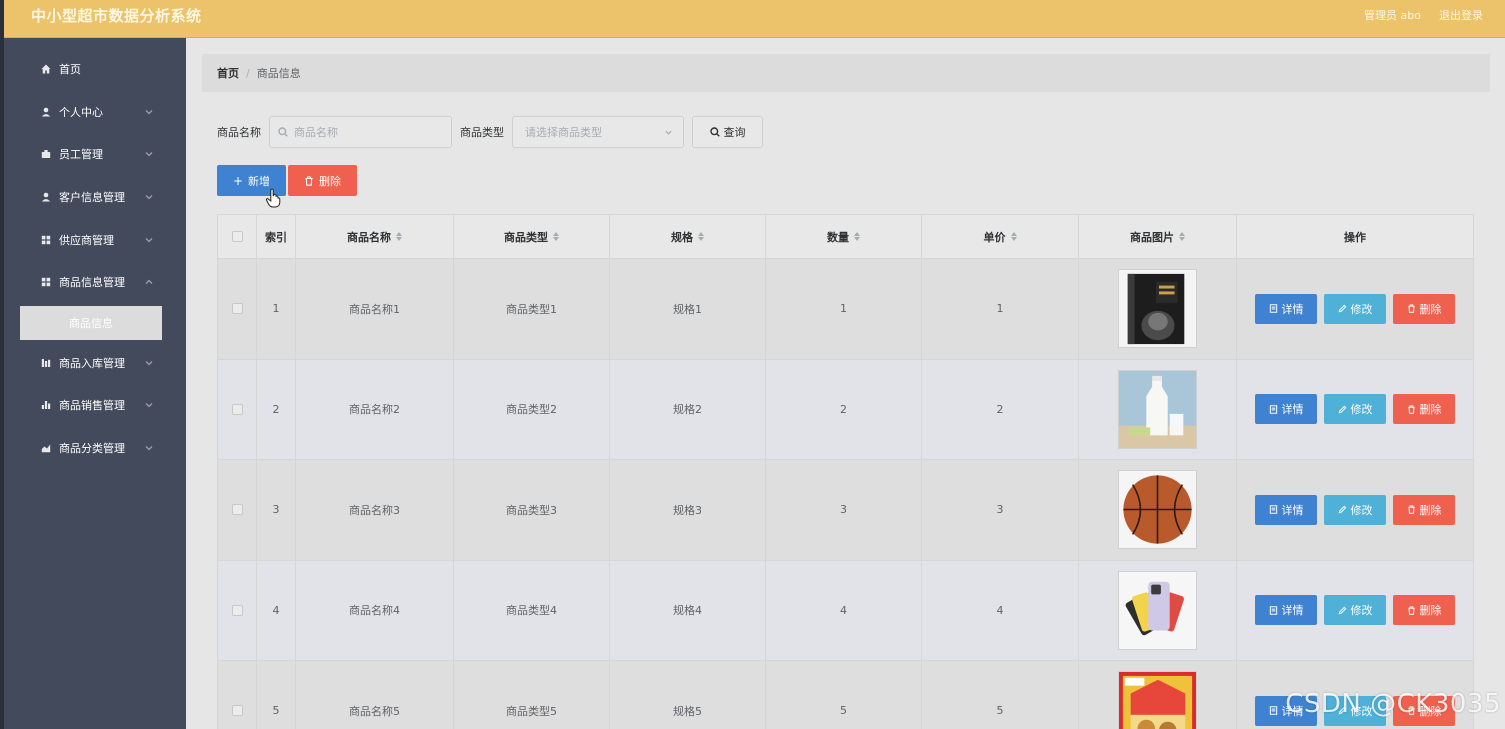 The image size is (1505, 729). What do you see at coordinates (1152, 237) in the screenshot?
I see `column-header-label: 商品图片` at bounding box center [1152, 237].